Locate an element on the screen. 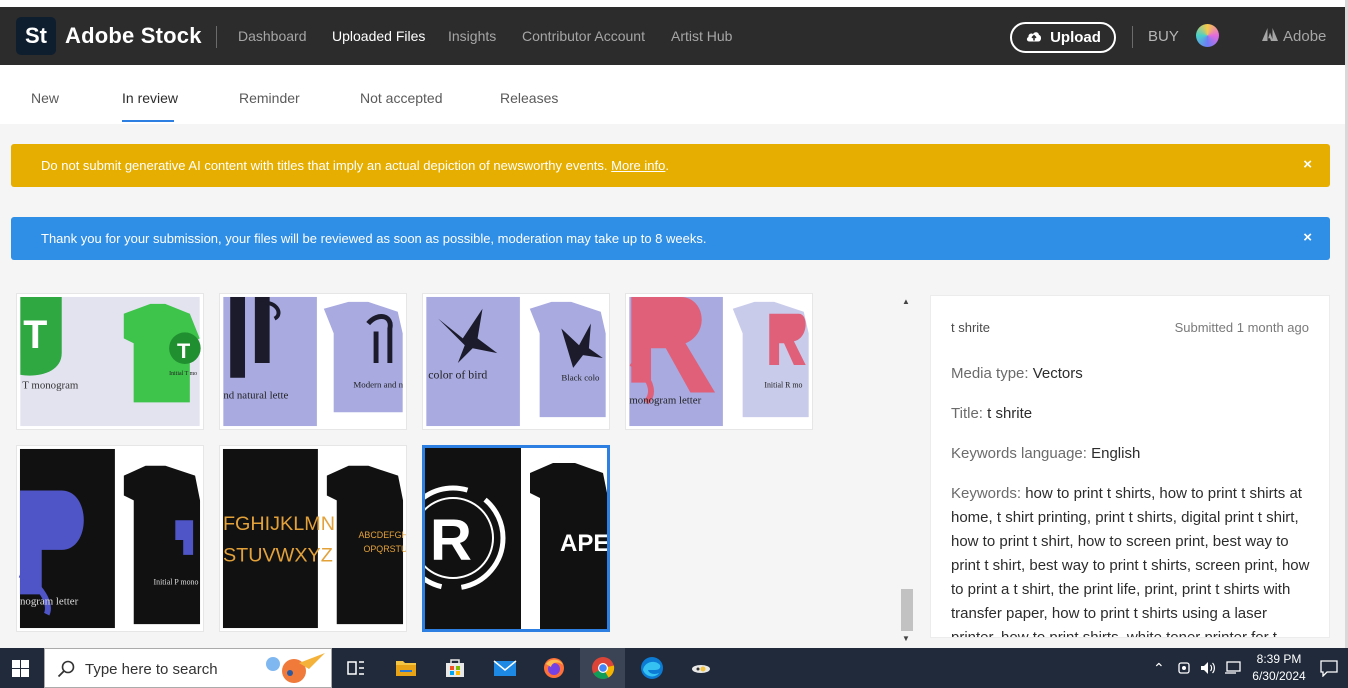  taskbar-search-box: Type here to search is located at coordinates (188, 668).